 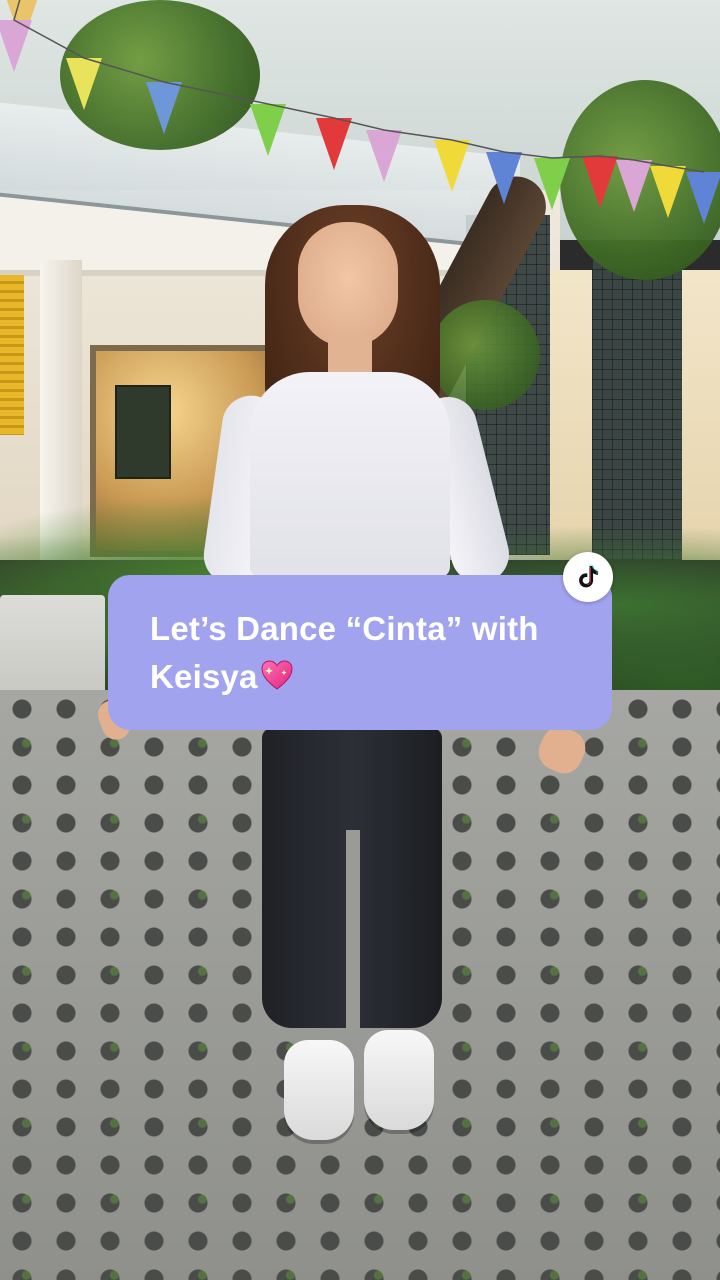 I want to click on person-shoe-right, so click(x=399, y=1080).